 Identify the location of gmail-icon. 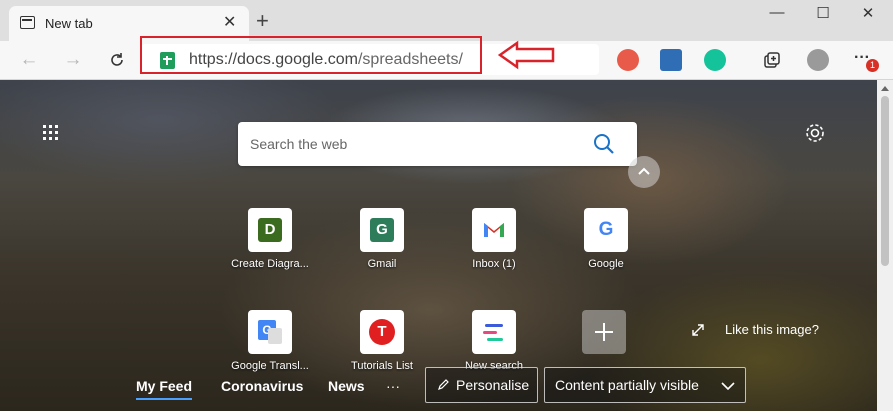
(494, 230).